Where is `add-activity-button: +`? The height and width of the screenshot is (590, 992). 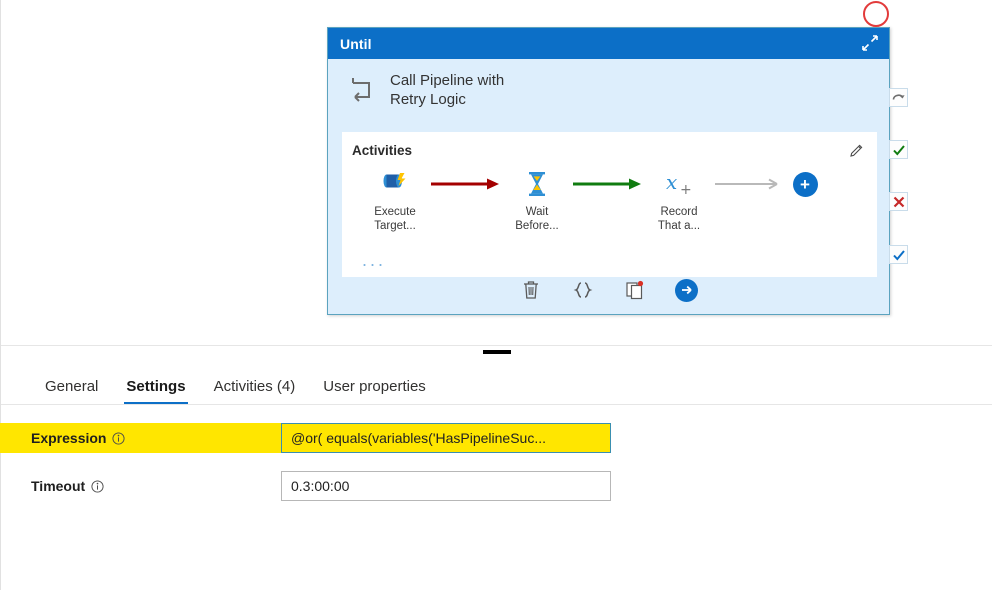 add-activity-button: + is located at coordinates (805, 184).